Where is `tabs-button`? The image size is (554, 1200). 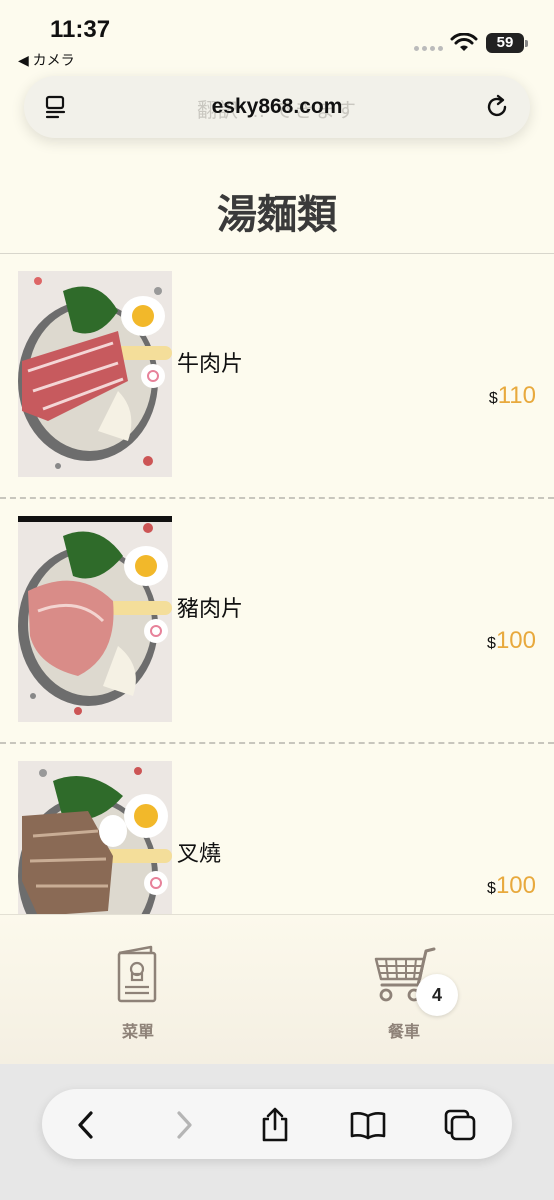
tabs-button is located at coordinates (460, 1125).